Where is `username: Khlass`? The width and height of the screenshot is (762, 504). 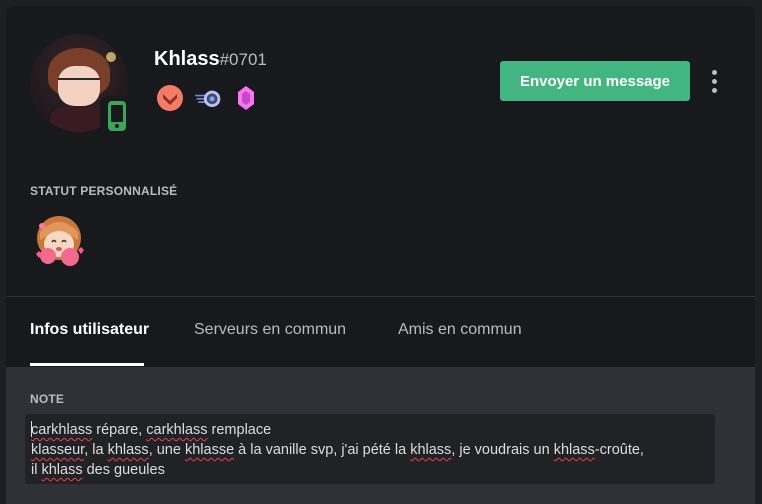 username: Khlass is located at coordinates (187, 59).